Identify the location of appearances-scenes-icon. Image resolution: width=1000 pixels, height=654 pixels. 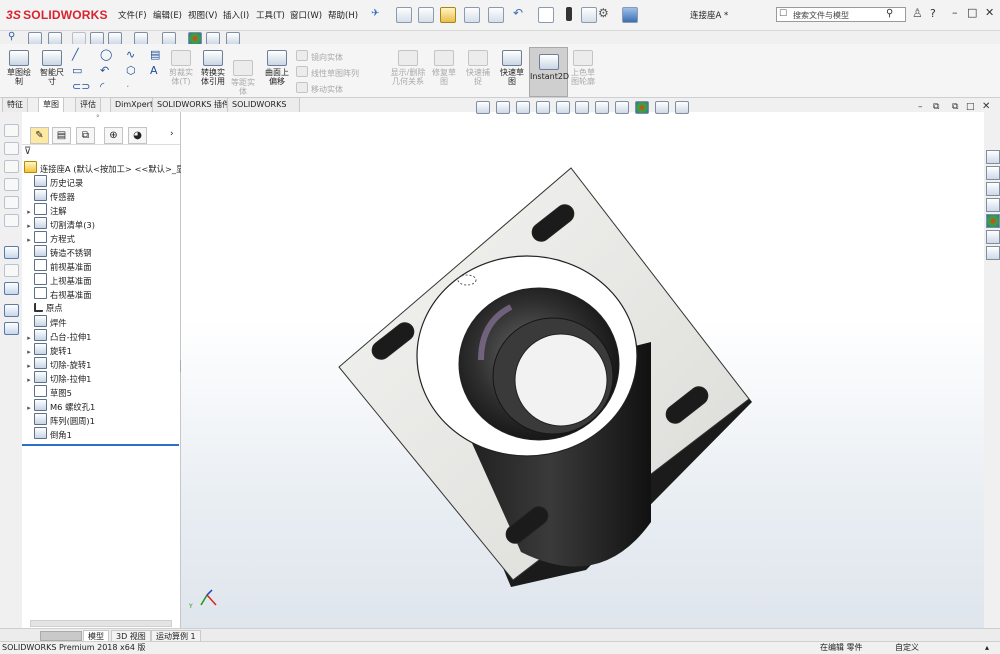
(993, 221).